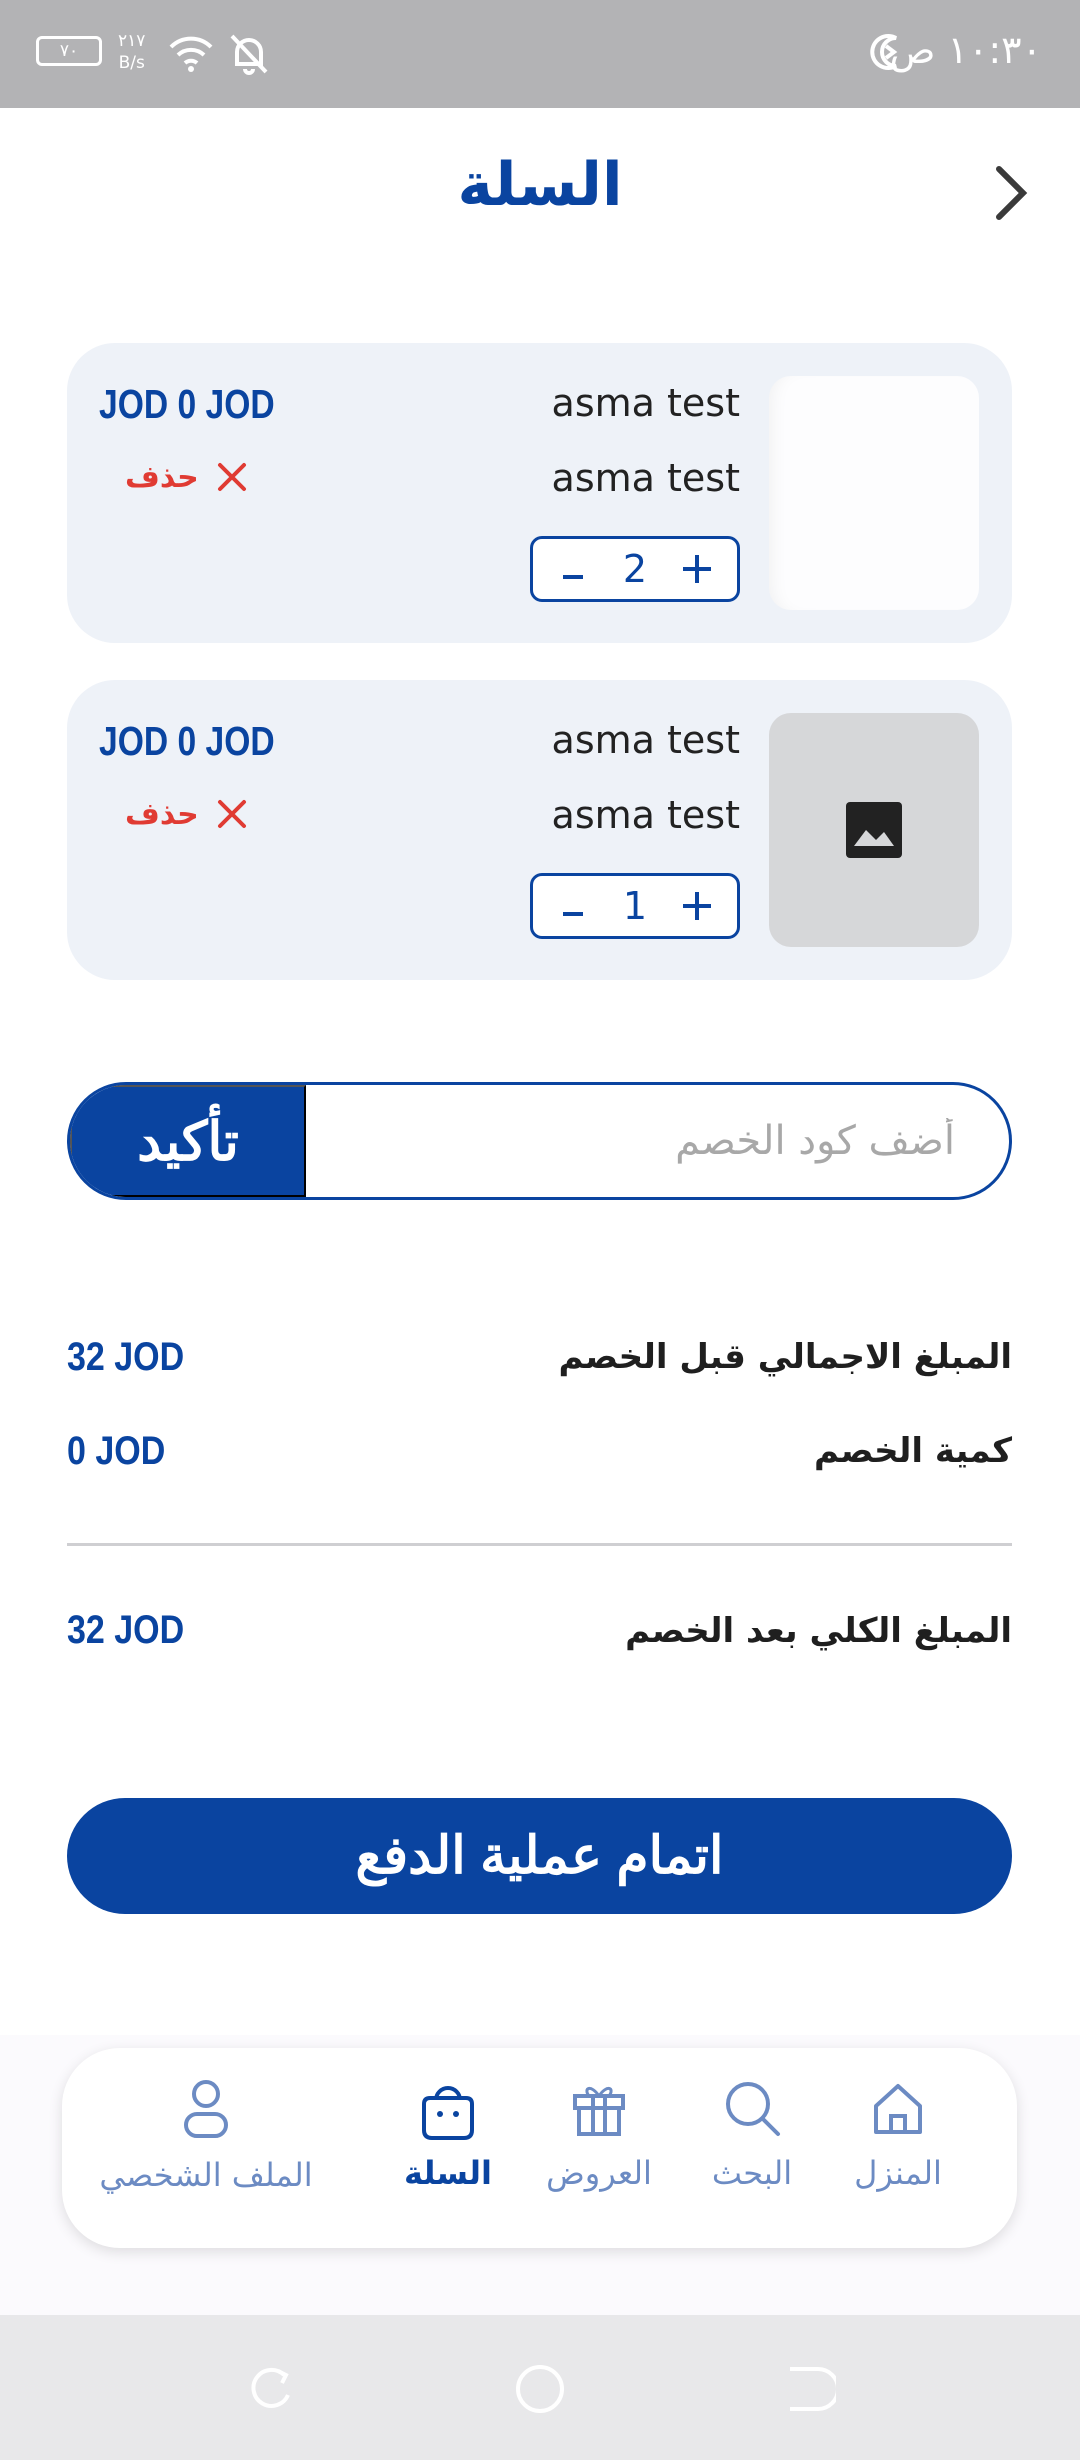  Describe the element at coordinates (785, 1357) in the screenshot. I see `subtotal-label: المبلغ الاجمالي قبل الخصم` at that location.